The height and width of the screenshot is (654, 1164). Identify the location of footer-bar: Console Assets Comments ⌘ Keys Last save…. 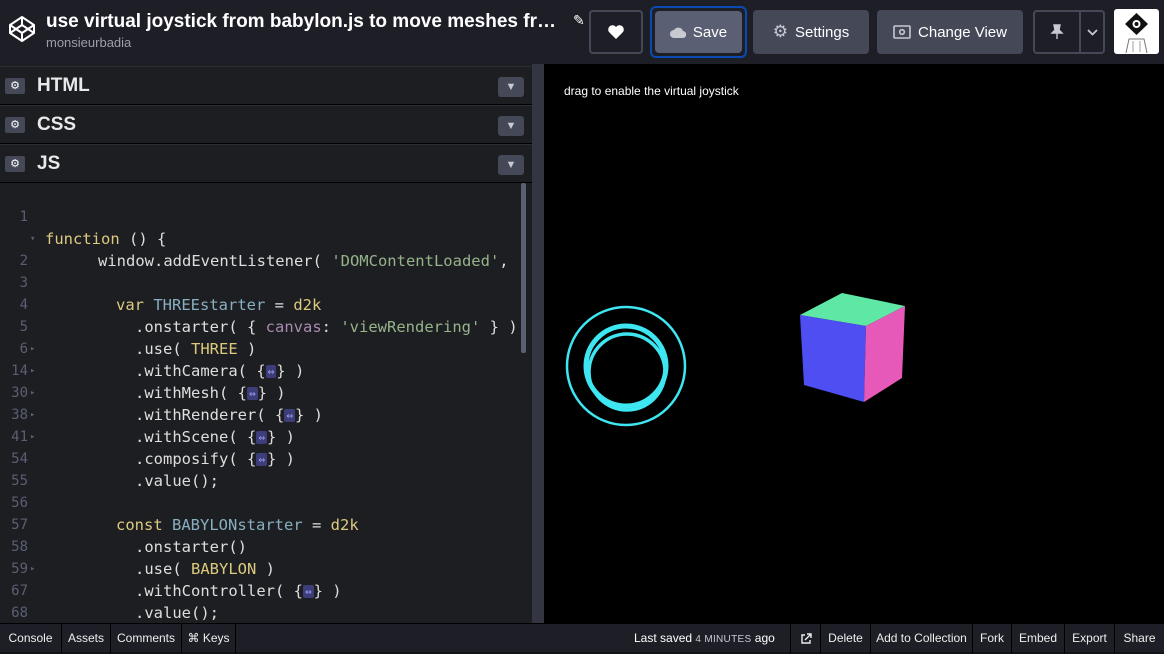
(582, 638).